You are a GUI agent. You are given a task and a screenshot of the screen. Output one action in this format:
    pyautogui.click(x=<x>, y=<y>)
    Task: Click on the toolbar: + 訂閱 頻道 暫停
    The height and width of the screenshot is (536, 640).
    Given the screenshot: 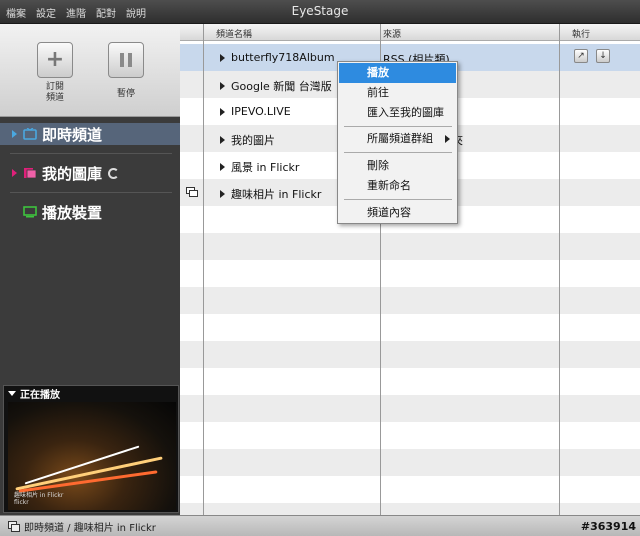 What is the action you would take?
    pyautogui.click(x=90, y=70)
    